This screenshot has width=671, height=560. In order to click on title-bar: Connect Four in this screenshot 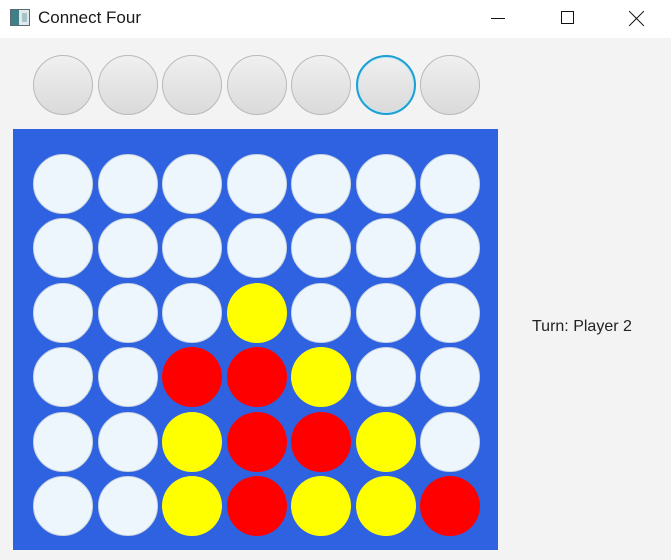, I will do `click(335, 19)`.